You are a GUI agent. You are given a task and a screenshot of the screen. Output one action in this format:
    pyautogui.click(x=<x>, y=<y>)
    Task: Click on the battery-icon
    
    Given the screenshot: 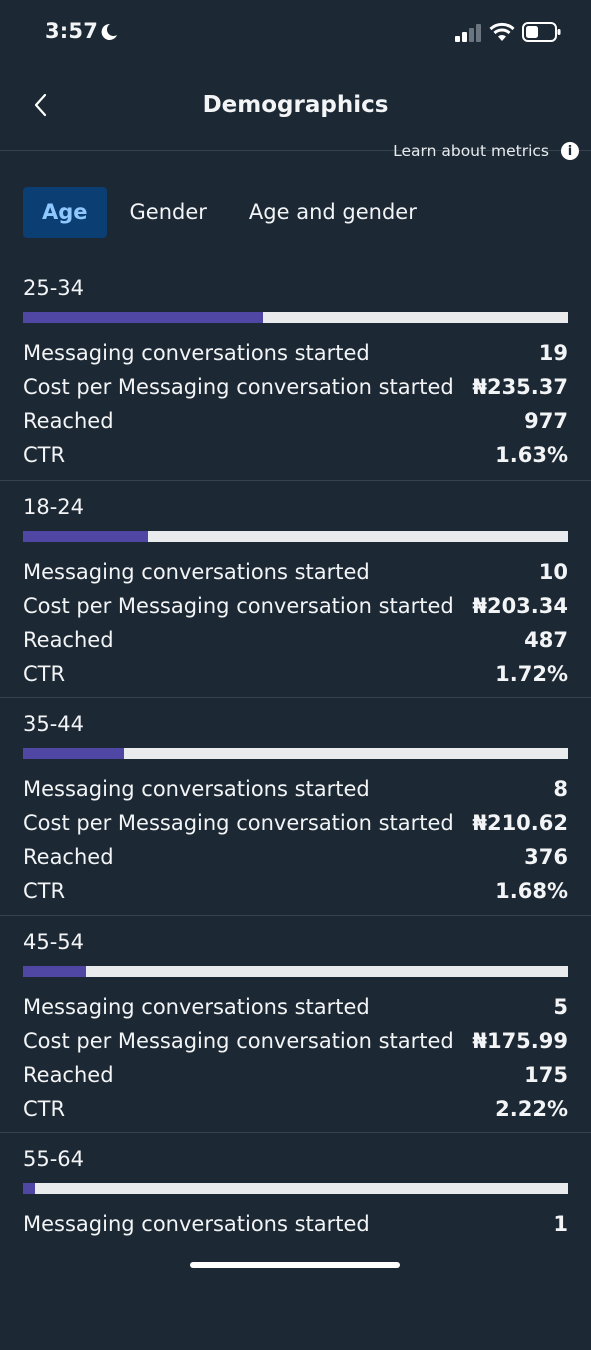 What is the action you would take?
    pyautogui.click(x=541, y=32)
    